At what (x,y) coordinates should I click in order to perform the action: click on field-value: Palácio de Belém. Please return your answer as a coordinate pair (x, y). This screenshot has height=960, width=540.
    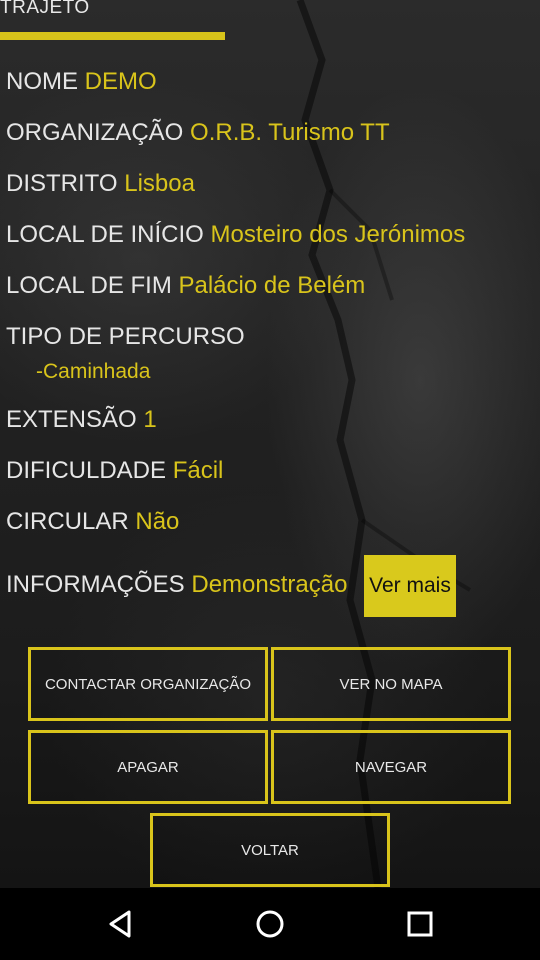
    Looking at the image, I should click on (272, 285).